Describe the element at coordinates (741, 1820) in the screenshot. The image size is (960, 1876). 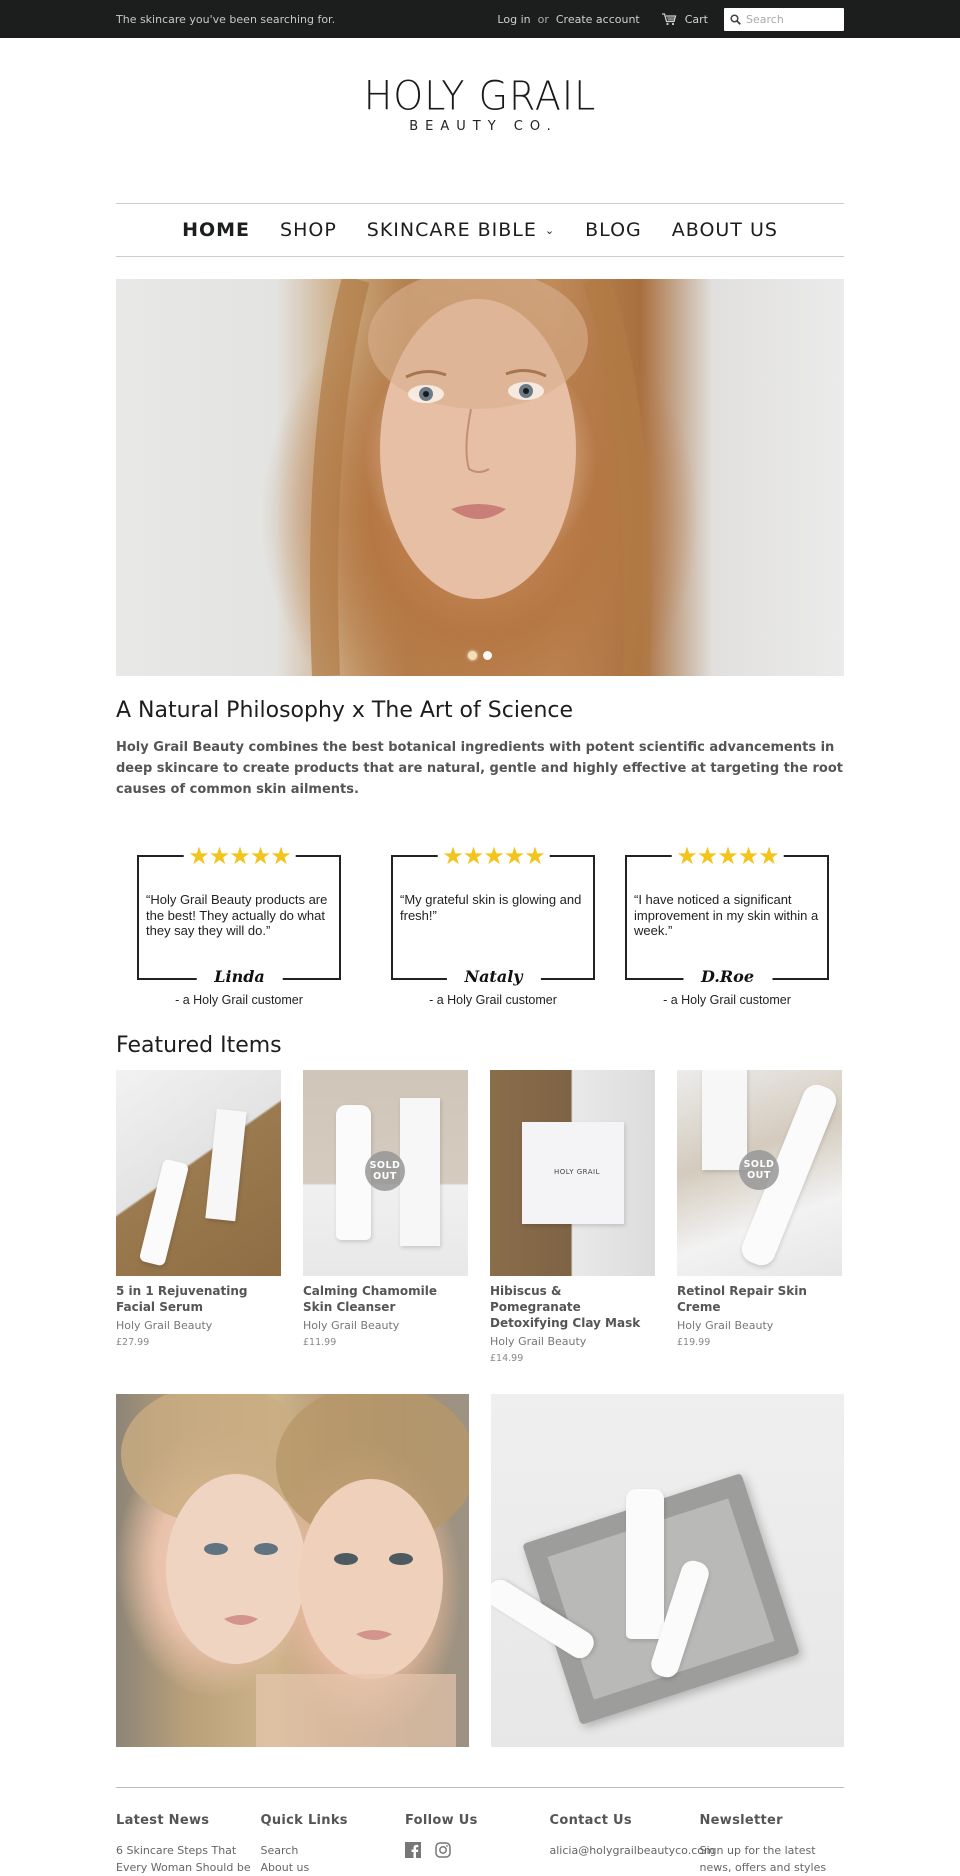
I see `footer-heading: Newsletter` at that location.